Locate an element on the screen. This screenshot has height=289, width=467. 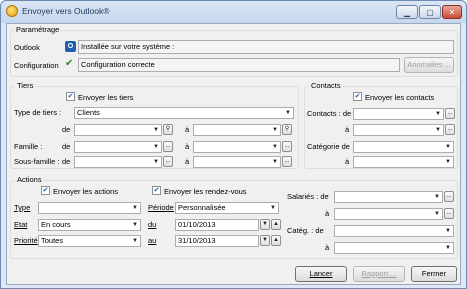
sousfamille-label: Sous-famille : is located at coordinates (37, 161).